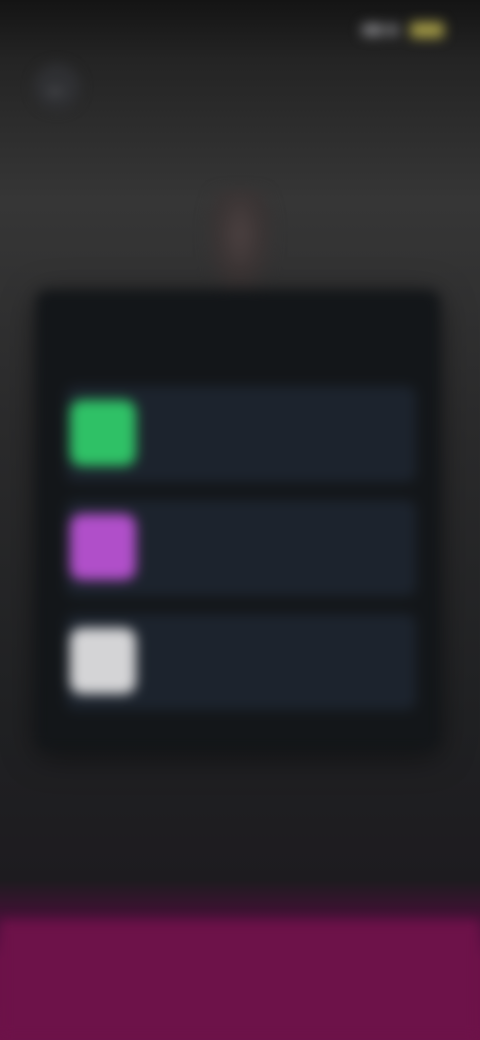 The height and width of the screenshot is (1040, 480). I want to click on arrow-left-icon: ←, so click(57, 86).